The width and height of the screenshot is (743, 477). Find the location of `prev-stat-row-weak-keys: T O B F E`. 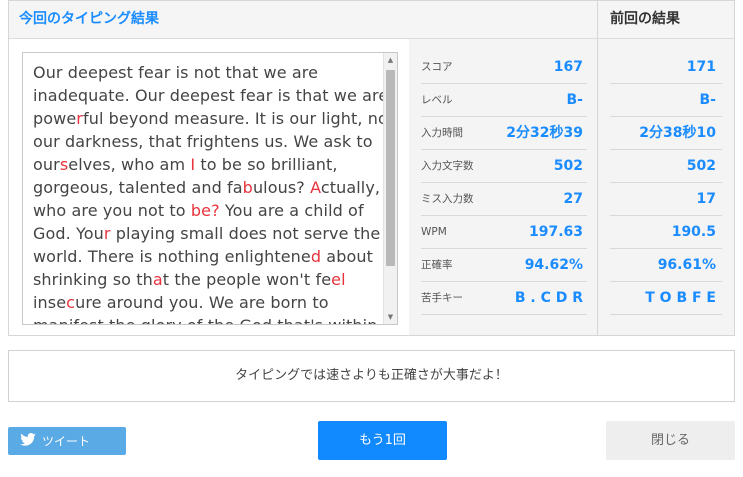

prev-stat-row-weak-keys: T O B F E is located at coordinates (666, 298).